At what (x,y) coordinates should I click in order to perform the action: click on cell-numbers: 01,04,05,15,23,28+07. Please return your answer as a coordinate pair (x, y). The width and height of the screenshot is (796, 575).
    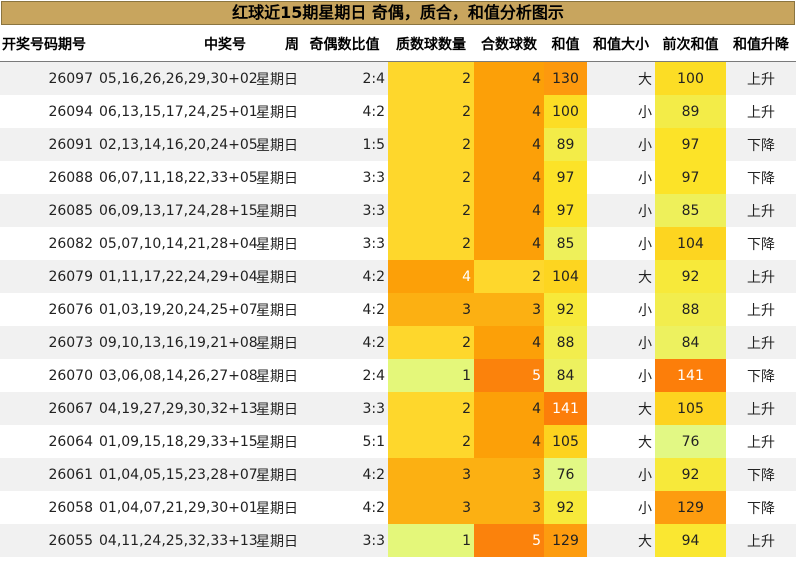
    Looking at the image, I should click on (177, 474).